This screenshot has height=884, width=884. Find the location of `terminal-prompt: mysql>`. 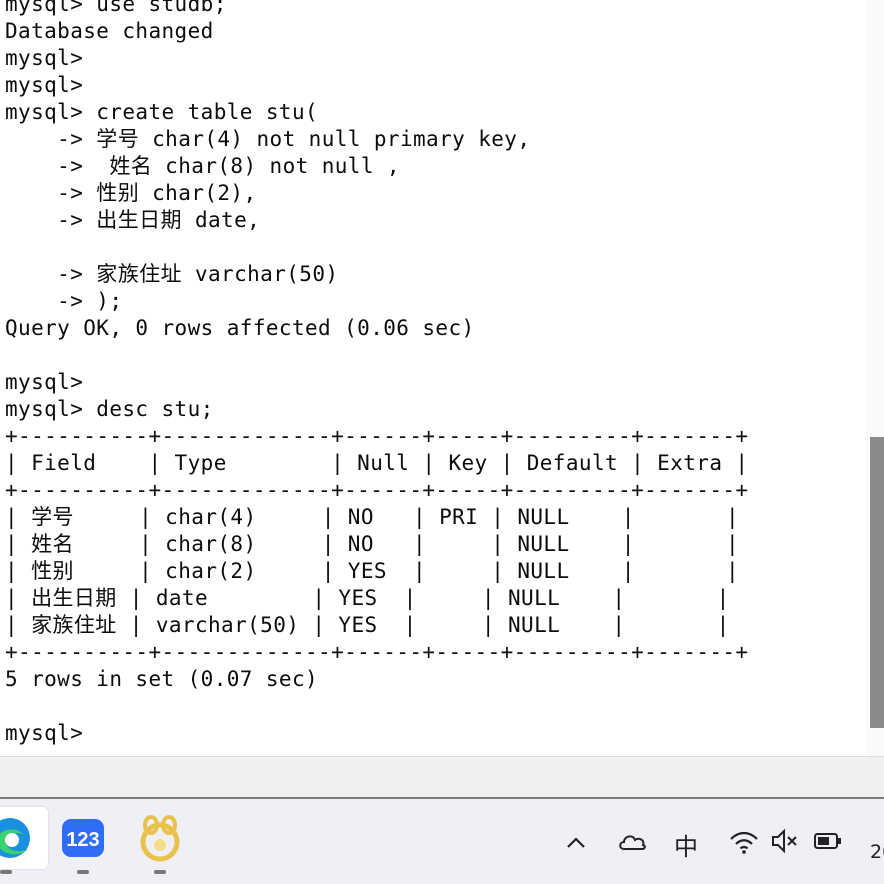

terminal-prompt: mysql> is located at coordinates (376, 733).